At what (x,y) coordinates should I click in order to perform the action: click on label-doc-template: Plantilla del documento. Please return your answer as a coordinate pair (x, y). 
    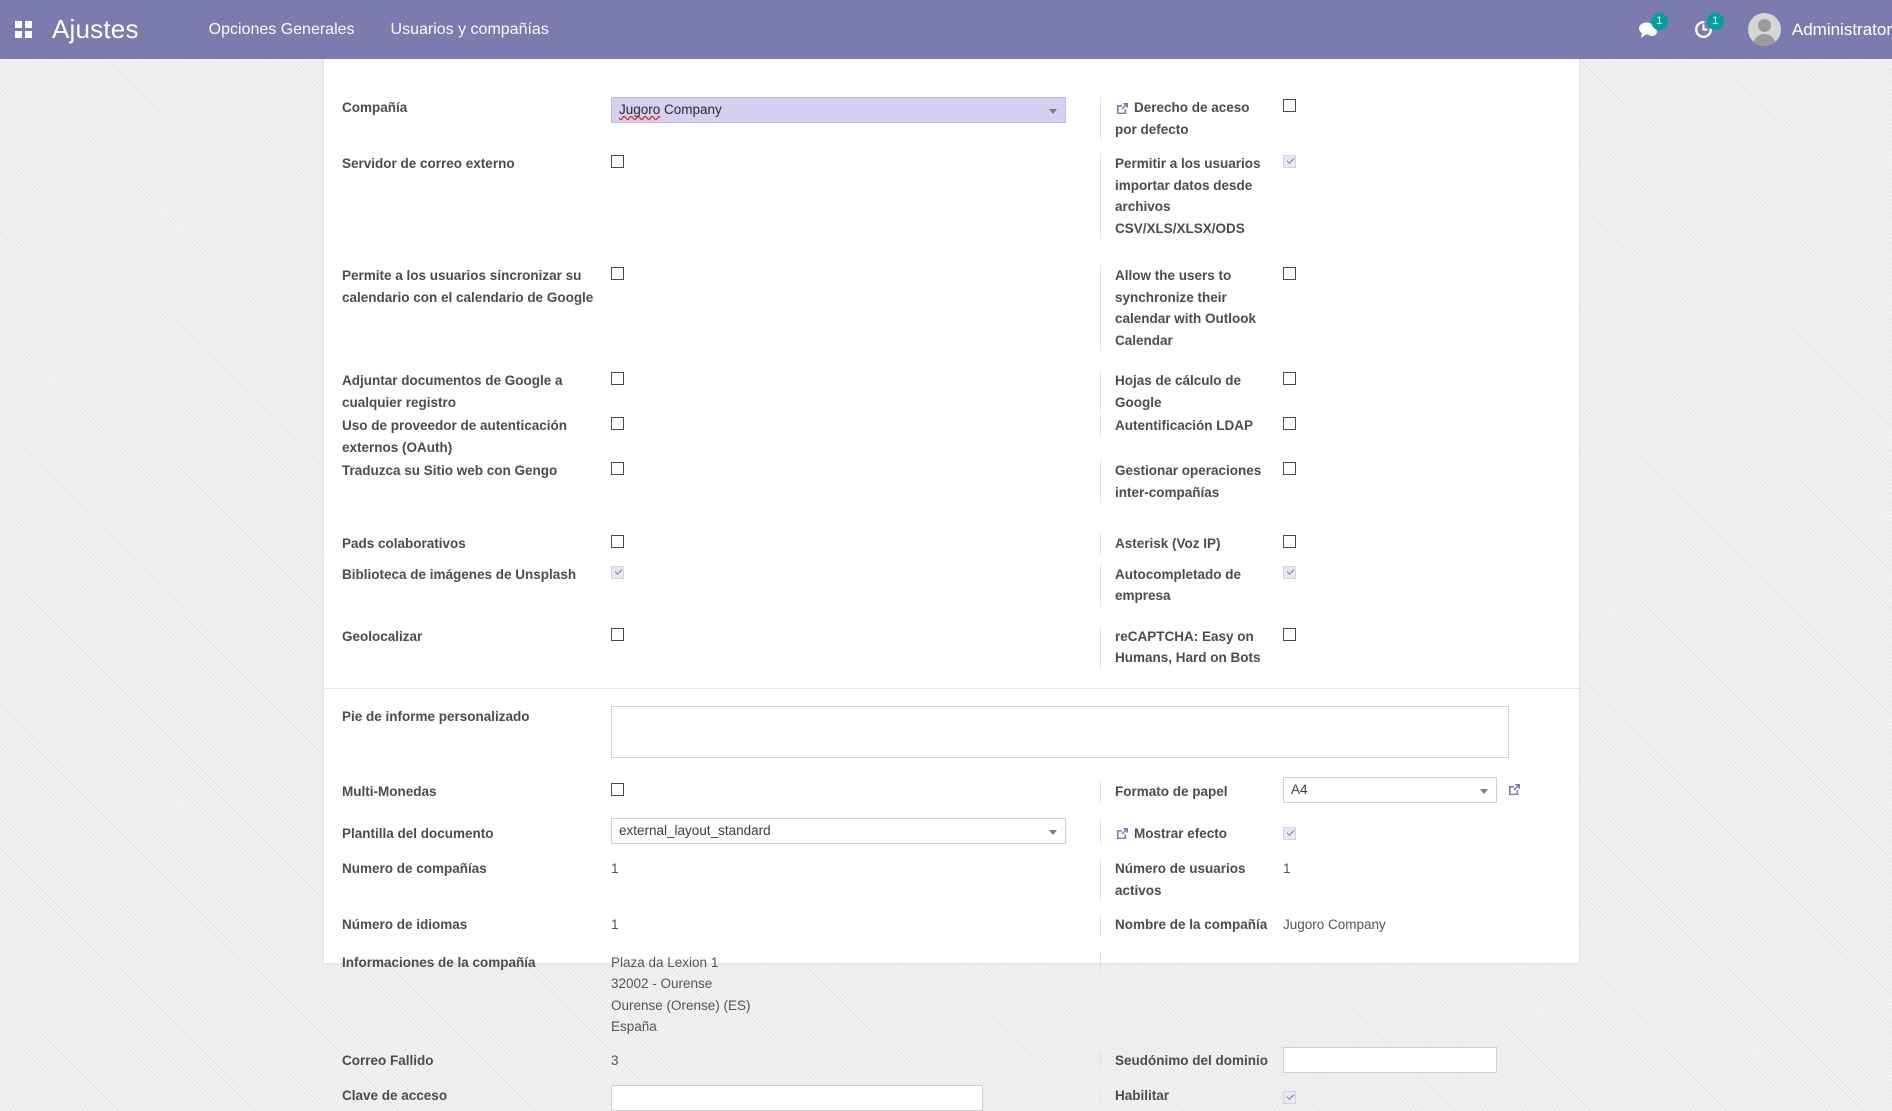
    Looking at the image, I should click on (418, 833).